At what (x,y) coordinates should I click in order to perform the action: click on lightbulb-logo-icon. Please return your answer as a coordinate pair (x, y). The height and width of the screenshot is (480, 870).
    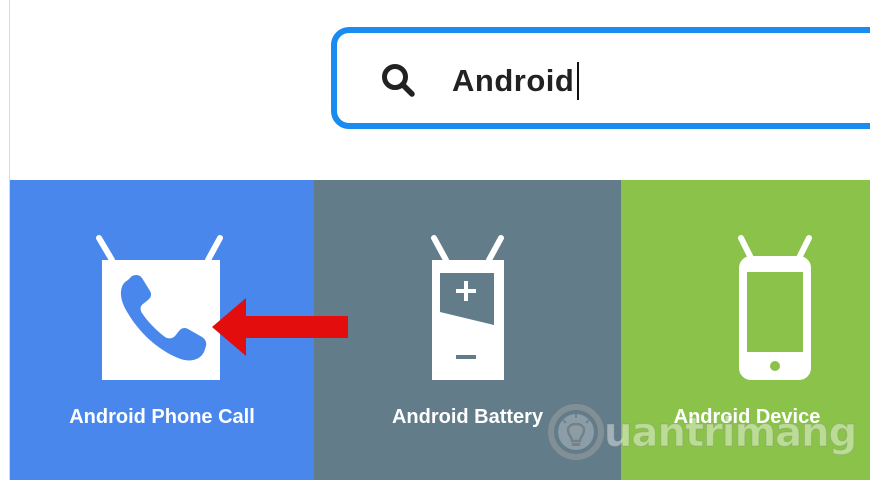
    Looking at the image, I should click on (576, 432).